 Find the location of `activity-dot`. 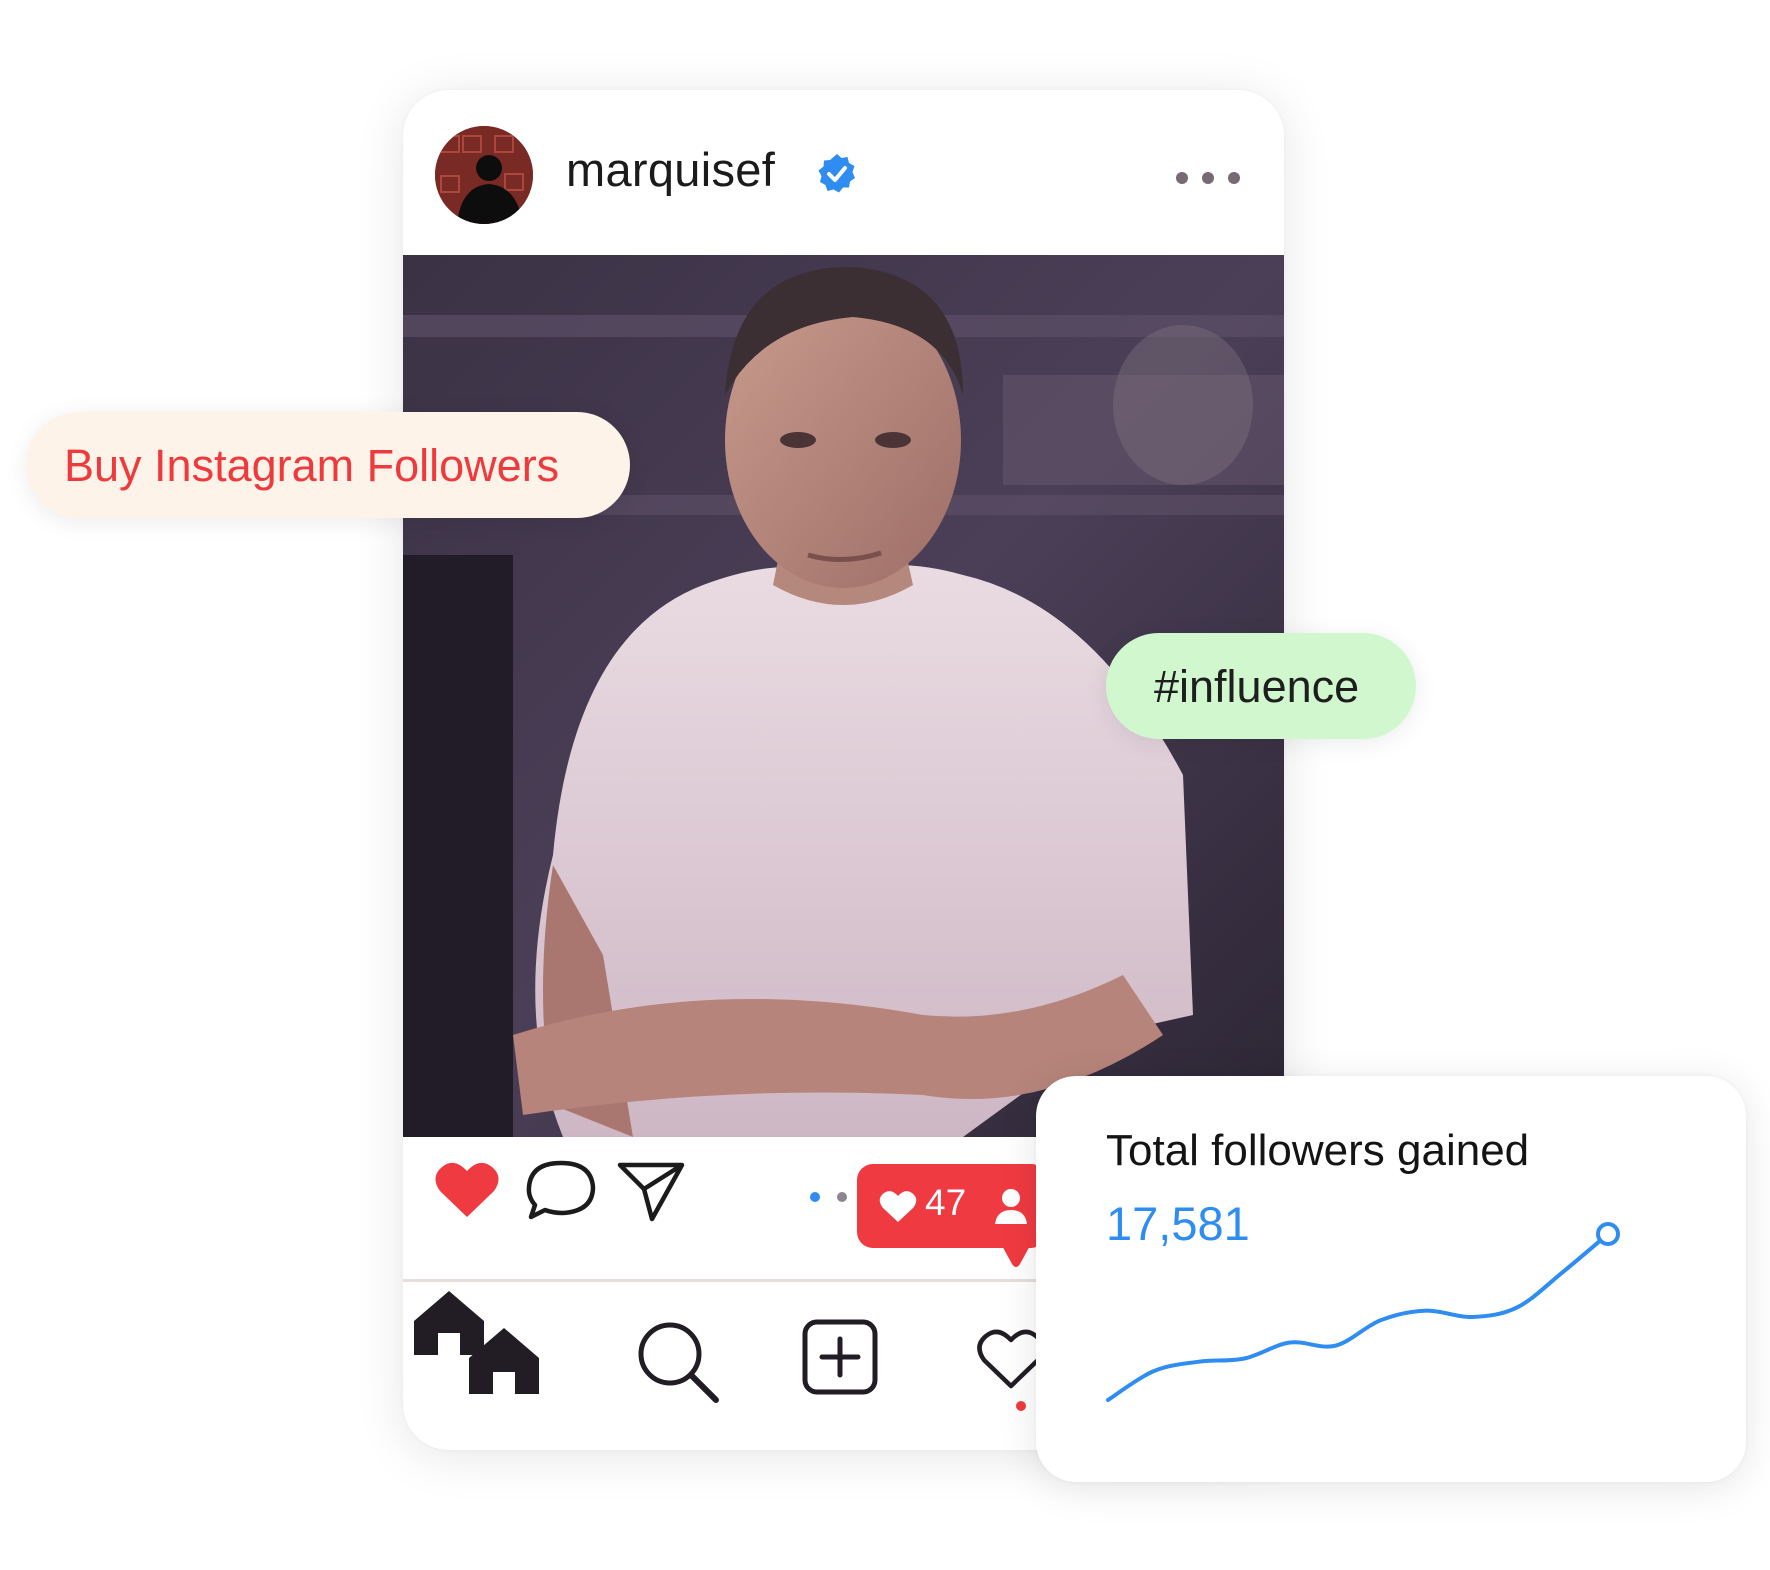

activity-dot is located at coordinates (1021, 1406).